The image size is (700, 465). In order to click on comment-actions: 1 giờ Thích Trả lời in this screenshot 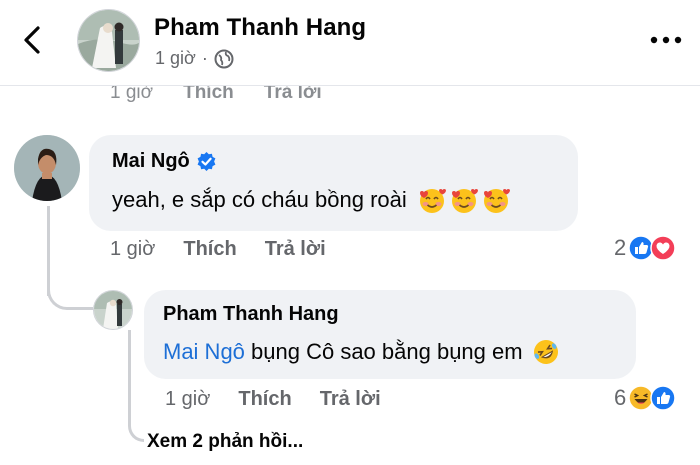, I will do `click(218, 249)`.